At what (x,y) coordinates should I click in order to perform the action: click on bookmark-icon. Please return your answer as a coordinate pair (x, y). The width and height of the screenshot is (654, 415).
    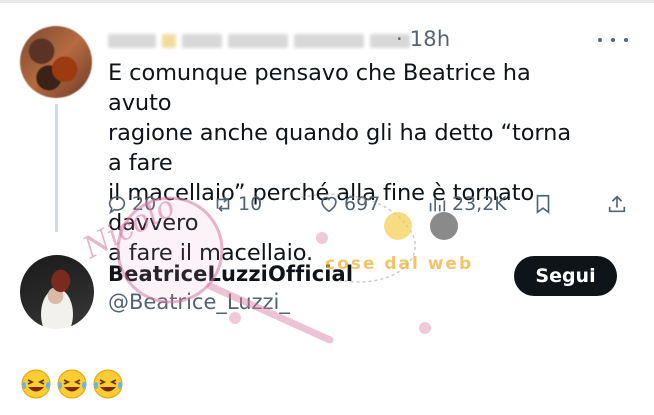
    Looking at the image, I should click on (543, 204).